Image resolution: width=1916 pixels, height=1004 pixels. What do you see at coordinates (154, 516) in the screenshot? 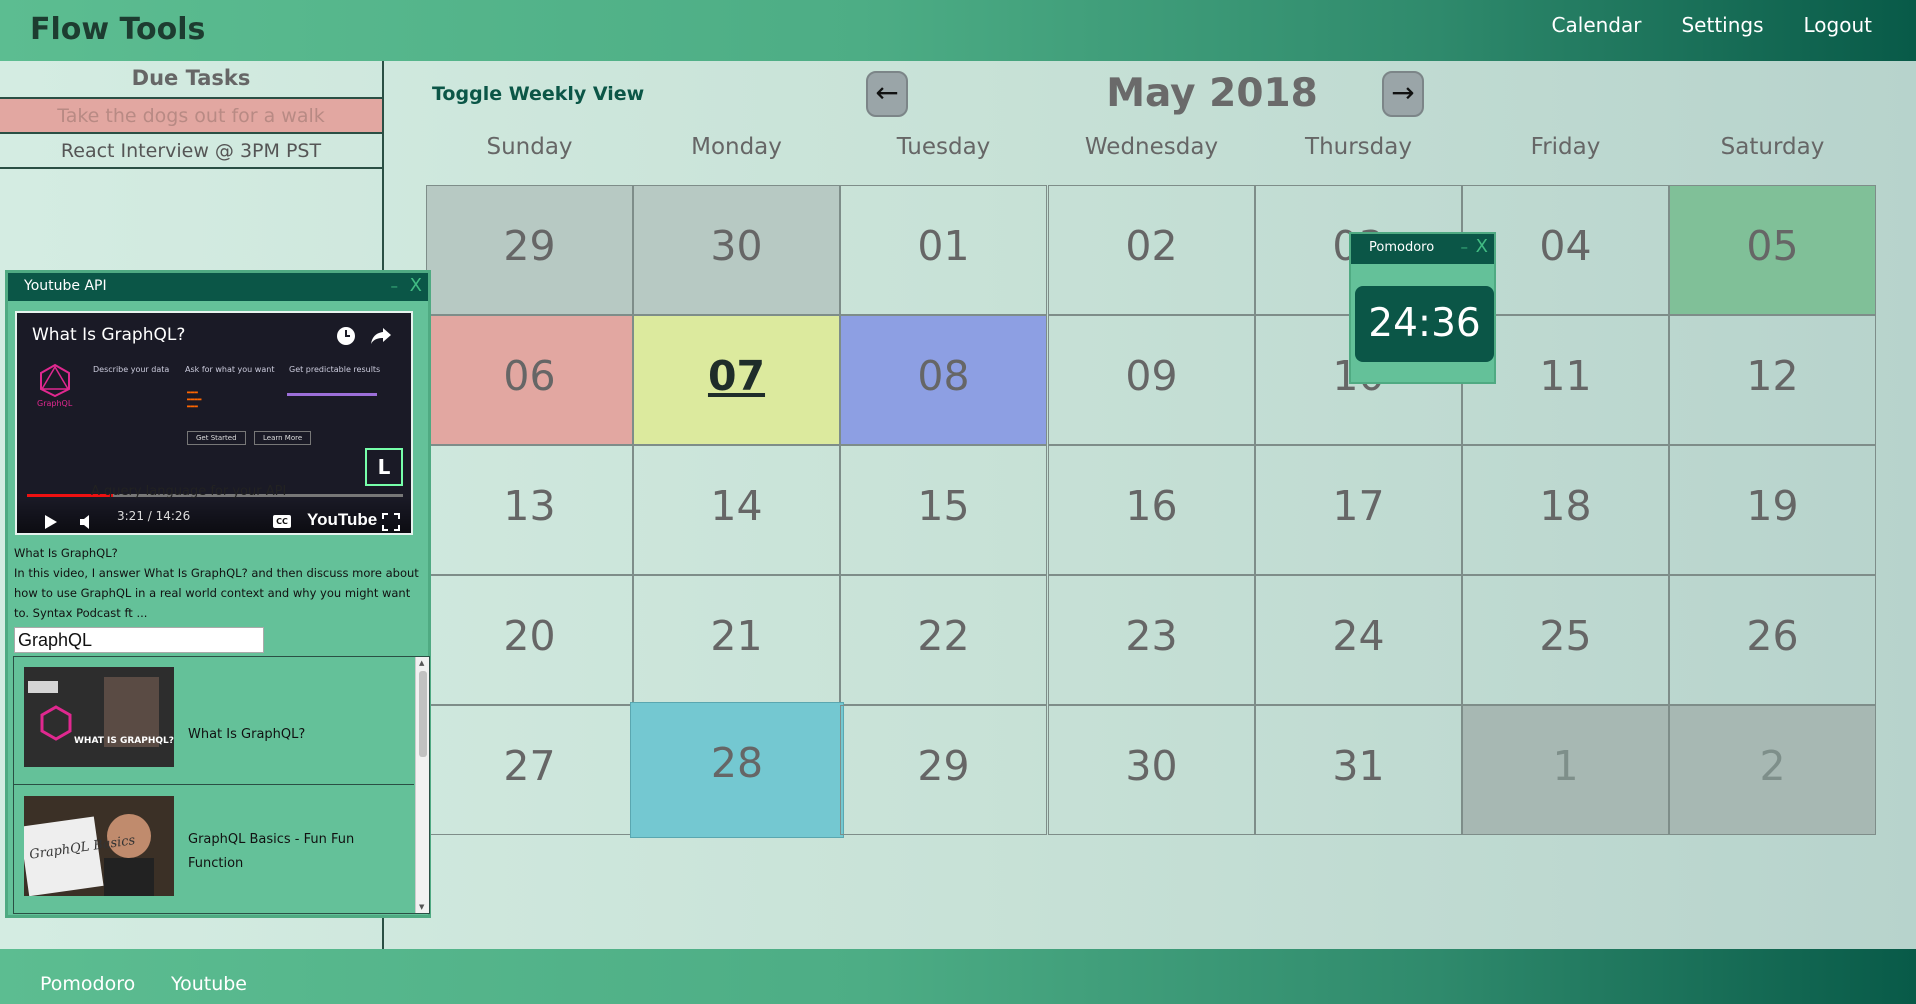
I see `video-time: 3:21 / 14:26` at bounding box center [154, 516].